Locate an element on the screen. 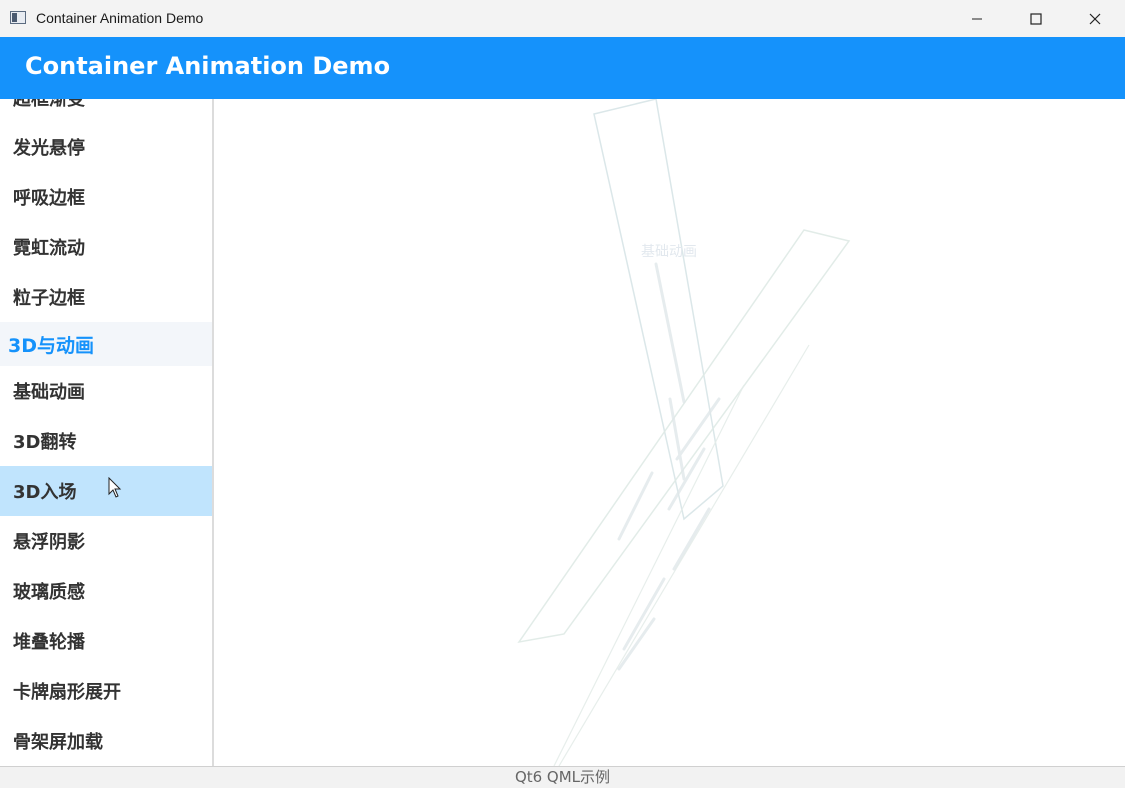  sidebar-item-particle-border: 粒子边框 is located at coordinates (106, 297).